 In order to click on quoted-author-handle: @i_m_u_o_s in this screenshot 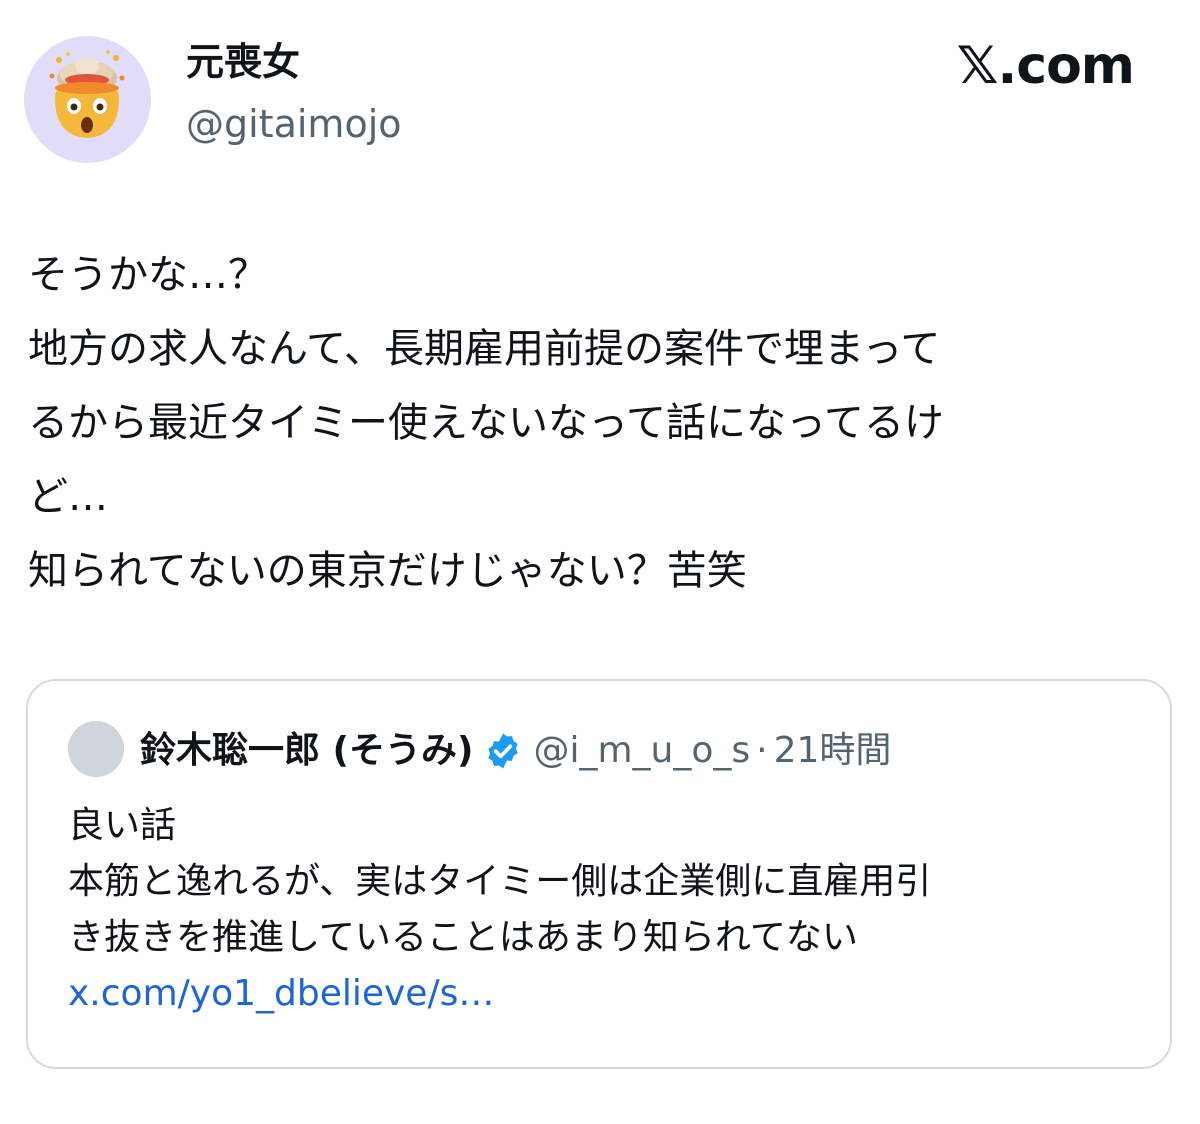, I will do `click(641, 751)`.